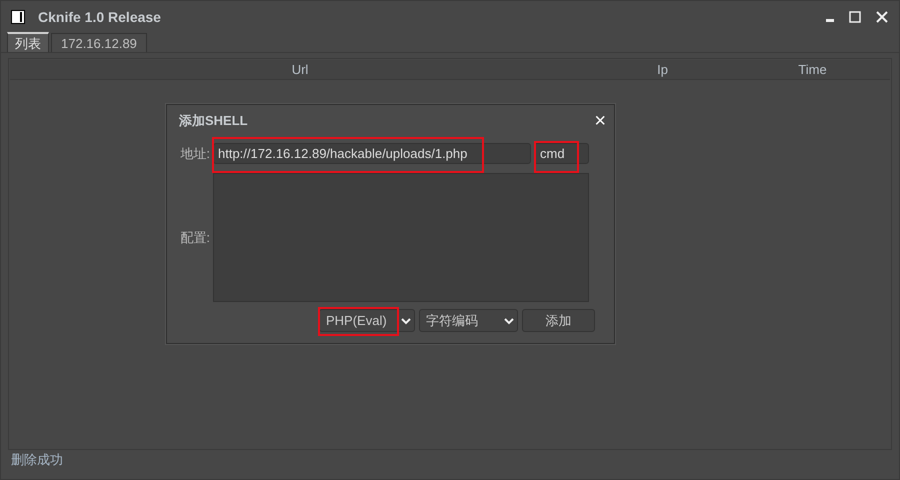 Image resolution: width=900 pixels, height=480 pixels. Describe the element at coordinates (99, 17) in the screenshot. I see `window-title: Cknife 1.0 Release` at that location.